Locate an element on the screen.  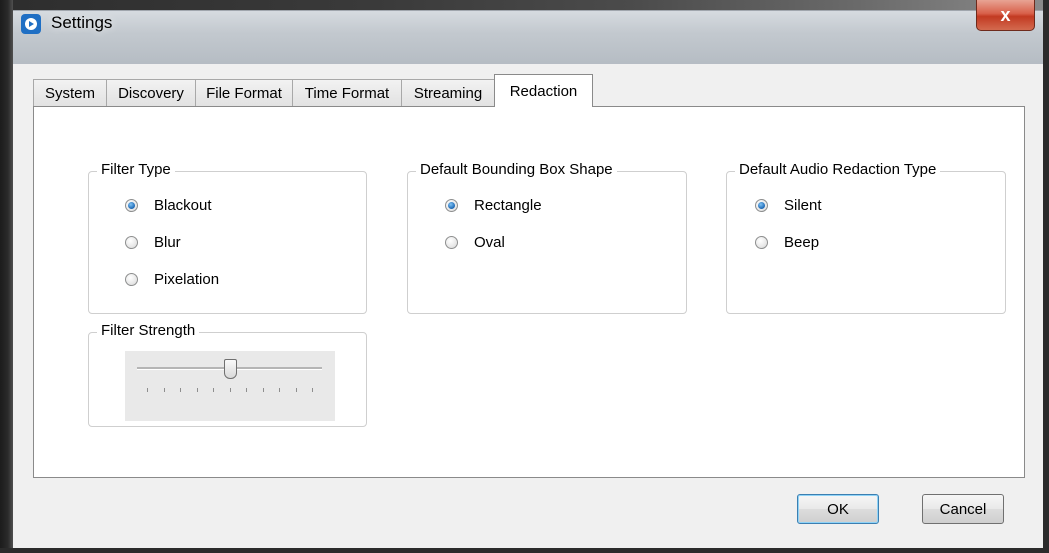
close-icon: x is located at coordinates (1005, 14).